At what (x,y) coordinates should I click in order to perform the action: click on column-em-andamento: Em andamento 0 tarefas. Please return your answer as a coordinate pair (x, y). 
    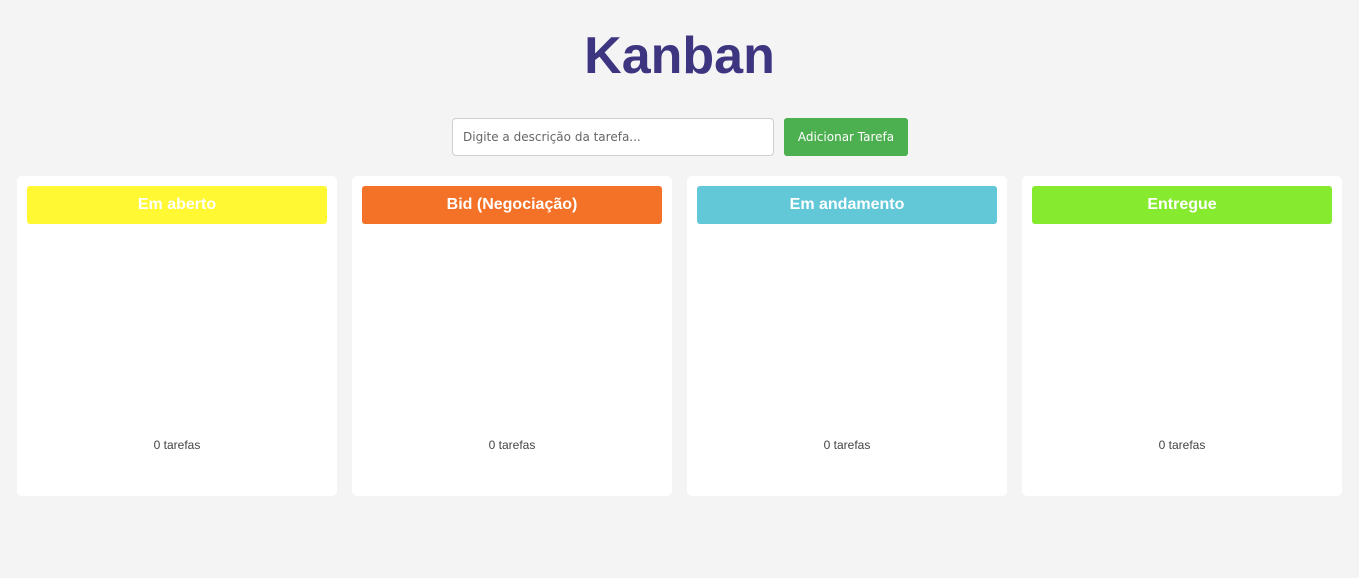
    Looking at the image, I should click on (847, 336).